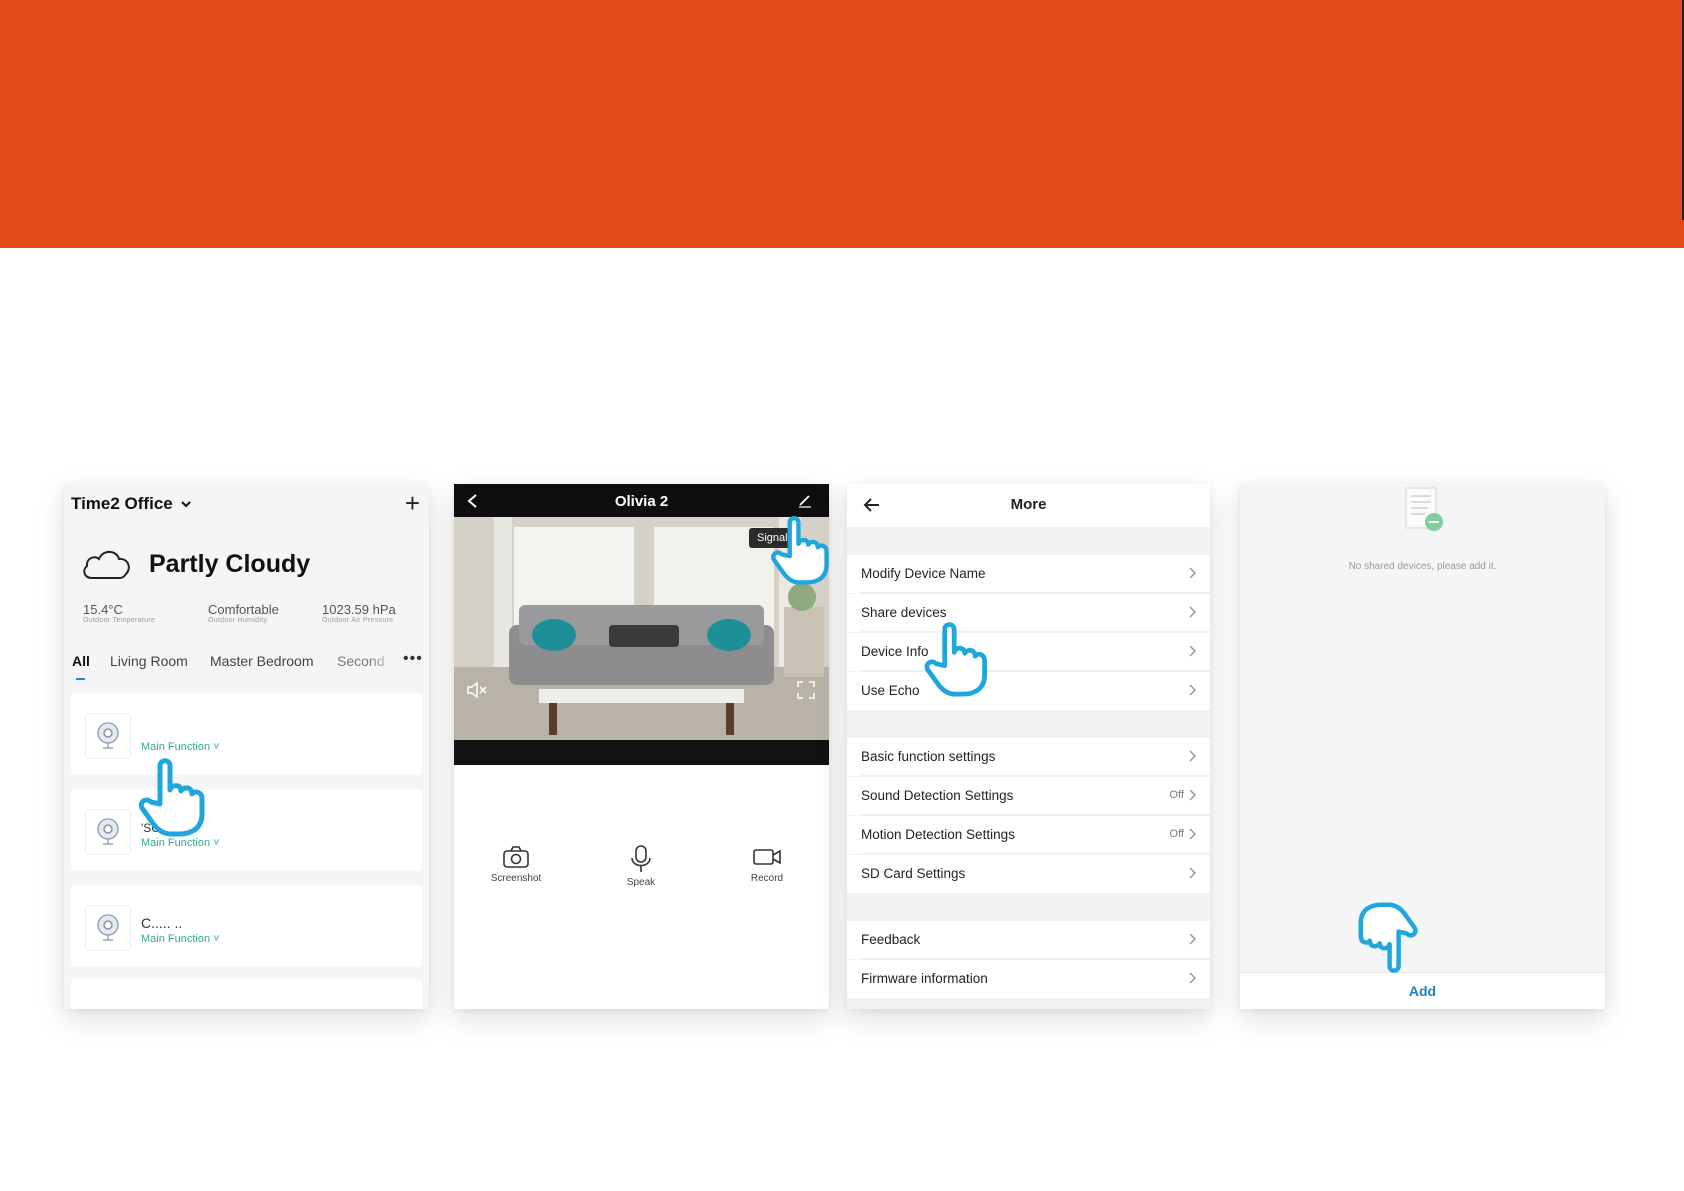  I want to click on record-label: Record, so click(767, 878).